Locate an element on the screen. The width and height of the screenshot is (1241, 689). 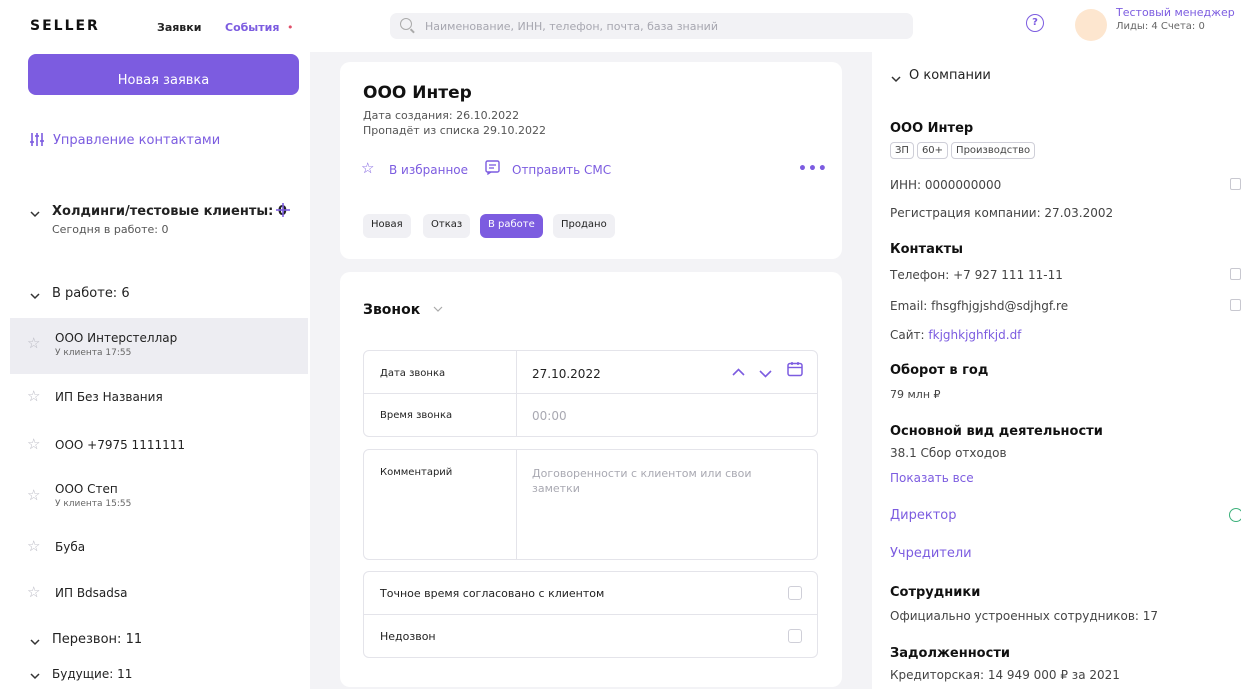
manage-contacts-link: Управление контактами is located at coordinates (136, 140).